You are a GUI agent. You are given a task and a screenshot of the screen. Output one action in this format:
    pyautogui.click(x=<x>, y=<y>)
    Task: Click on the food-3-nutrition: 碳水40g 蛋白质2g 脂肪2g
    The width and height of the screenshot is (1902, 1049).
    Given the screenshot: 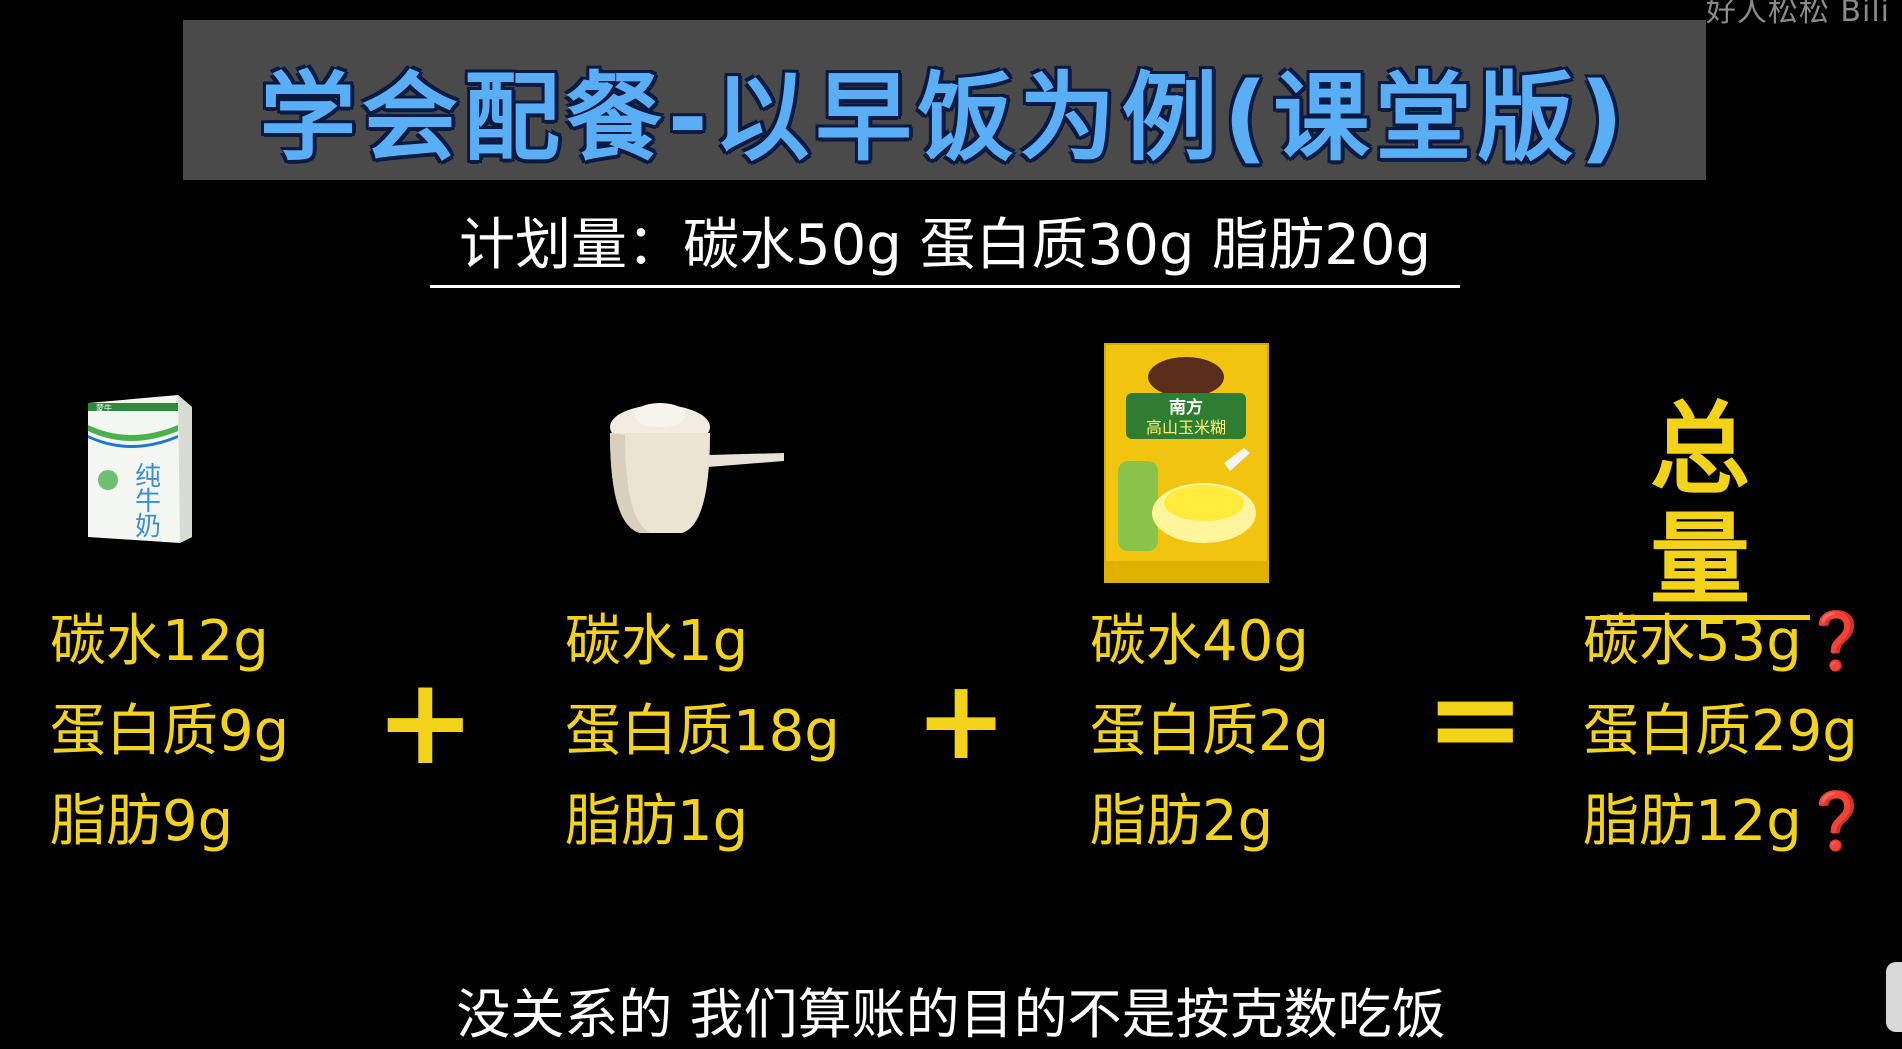 What is the action you would take?
    pyautogui.click(x=1209, y=732)
    